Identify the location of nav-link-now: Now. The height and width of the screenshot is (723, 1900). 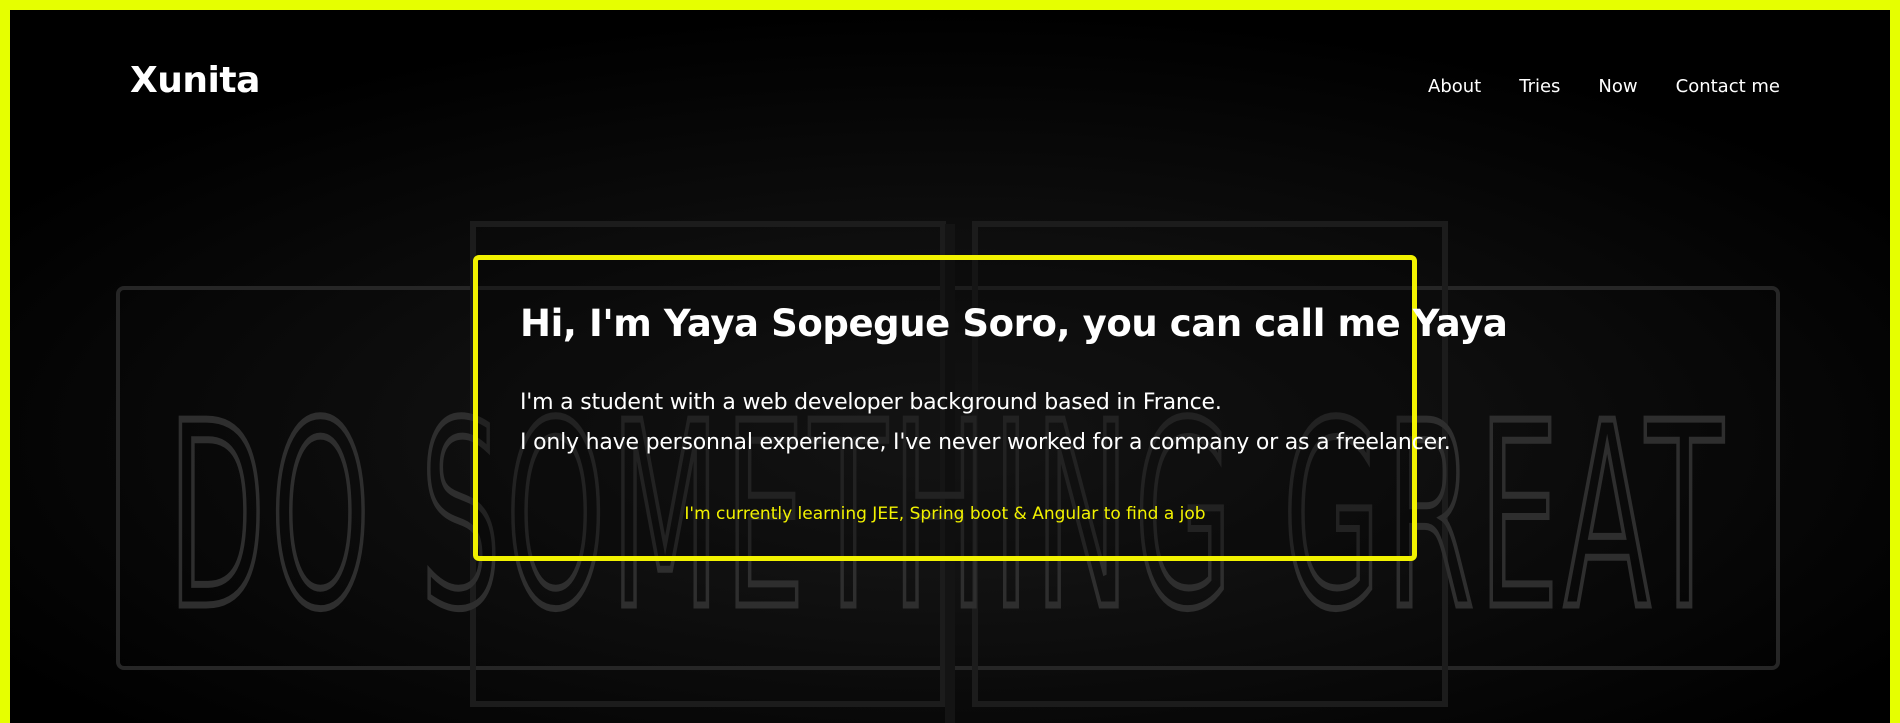
(1617, 86).